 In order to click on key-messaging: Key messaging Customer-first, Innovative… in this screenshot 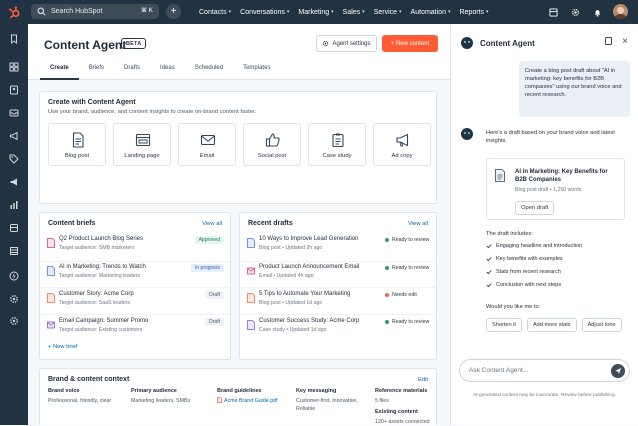, I will do `click(327, 400)`.